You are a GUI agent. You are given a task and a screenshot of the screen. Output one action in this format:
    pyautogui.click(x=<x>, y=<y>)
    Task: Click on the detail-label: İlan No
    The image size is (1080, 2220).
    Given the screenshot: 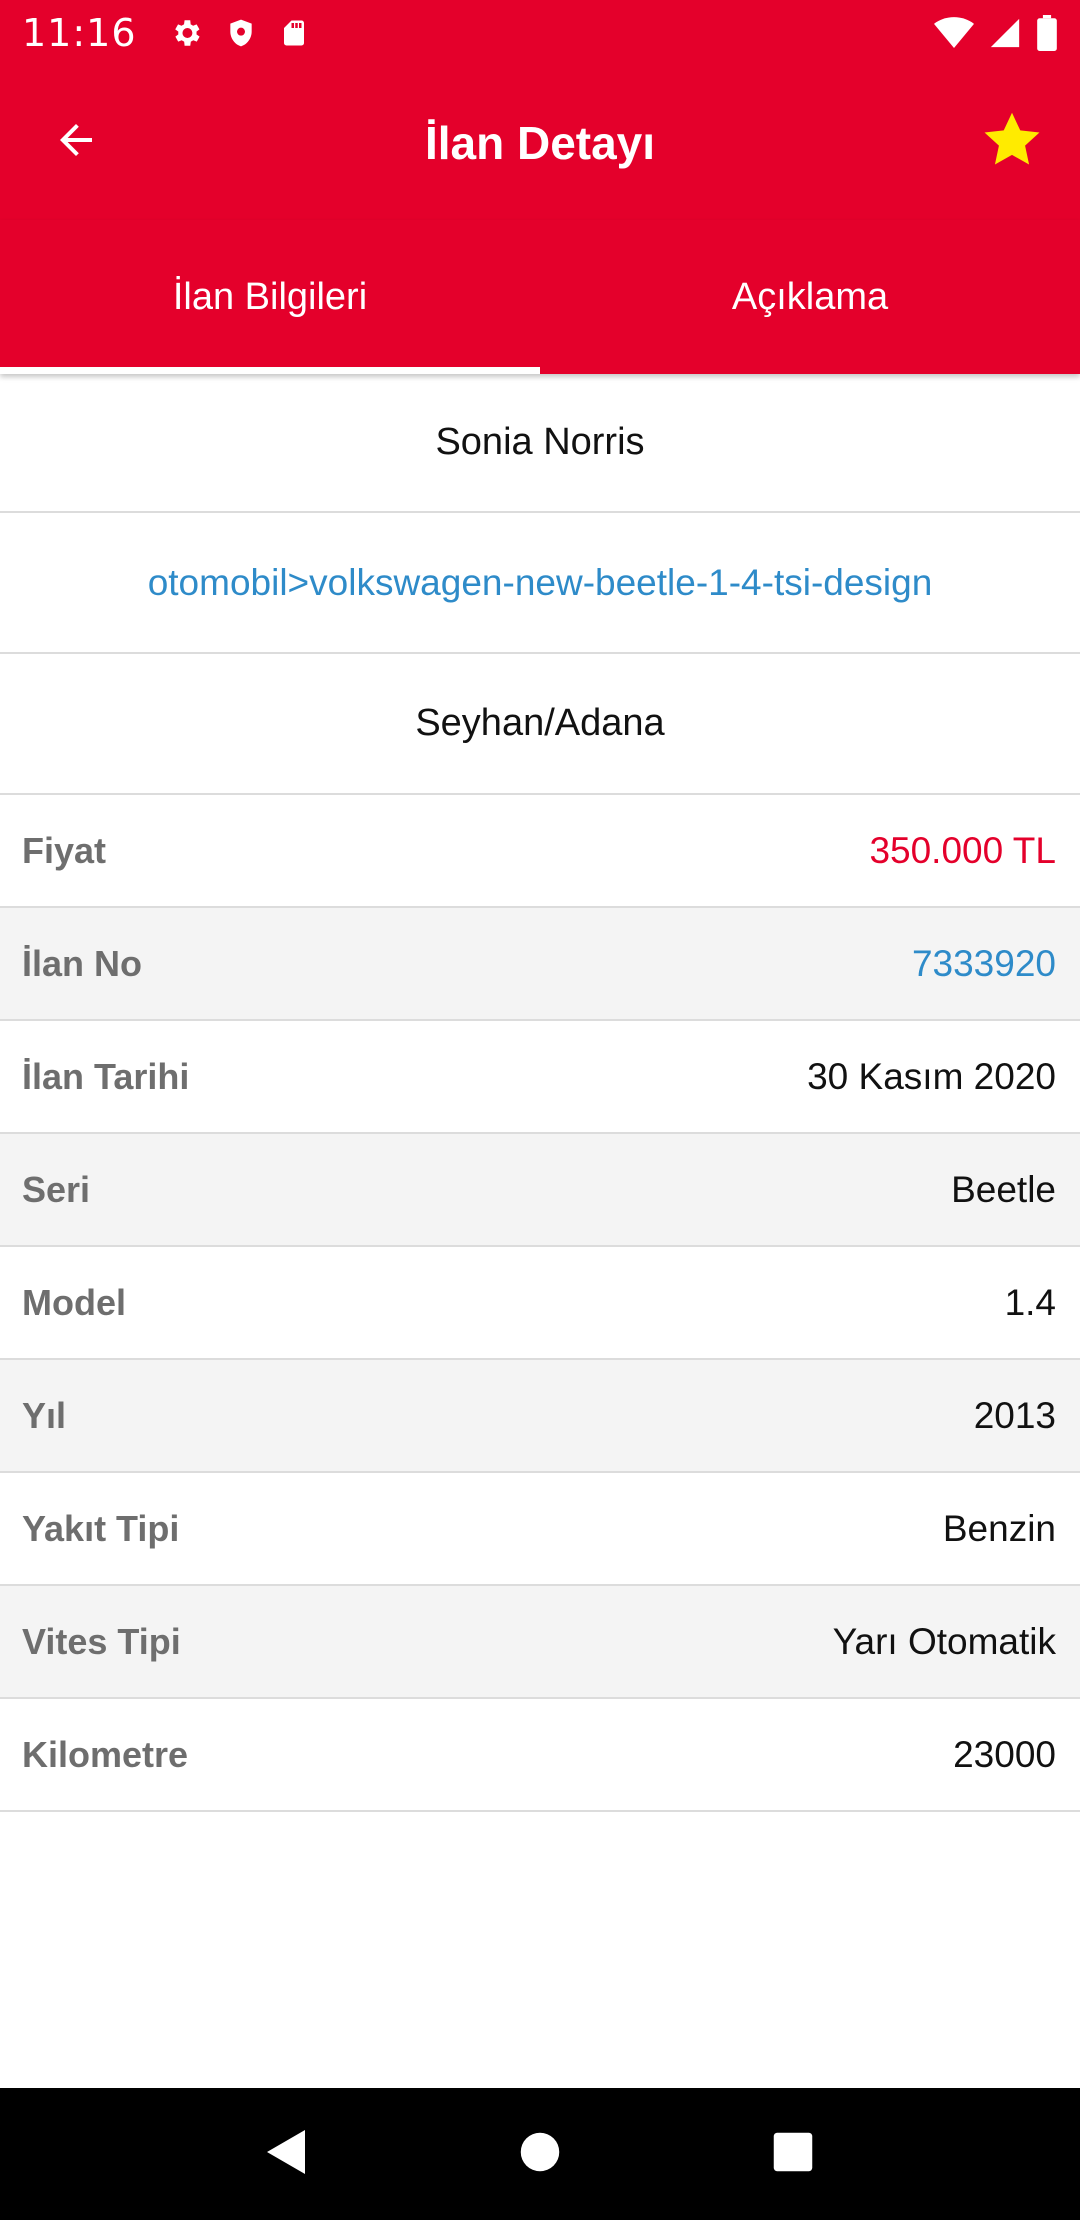 What is the action you would take?
    pyautogui.click(x=82, y=963)
    